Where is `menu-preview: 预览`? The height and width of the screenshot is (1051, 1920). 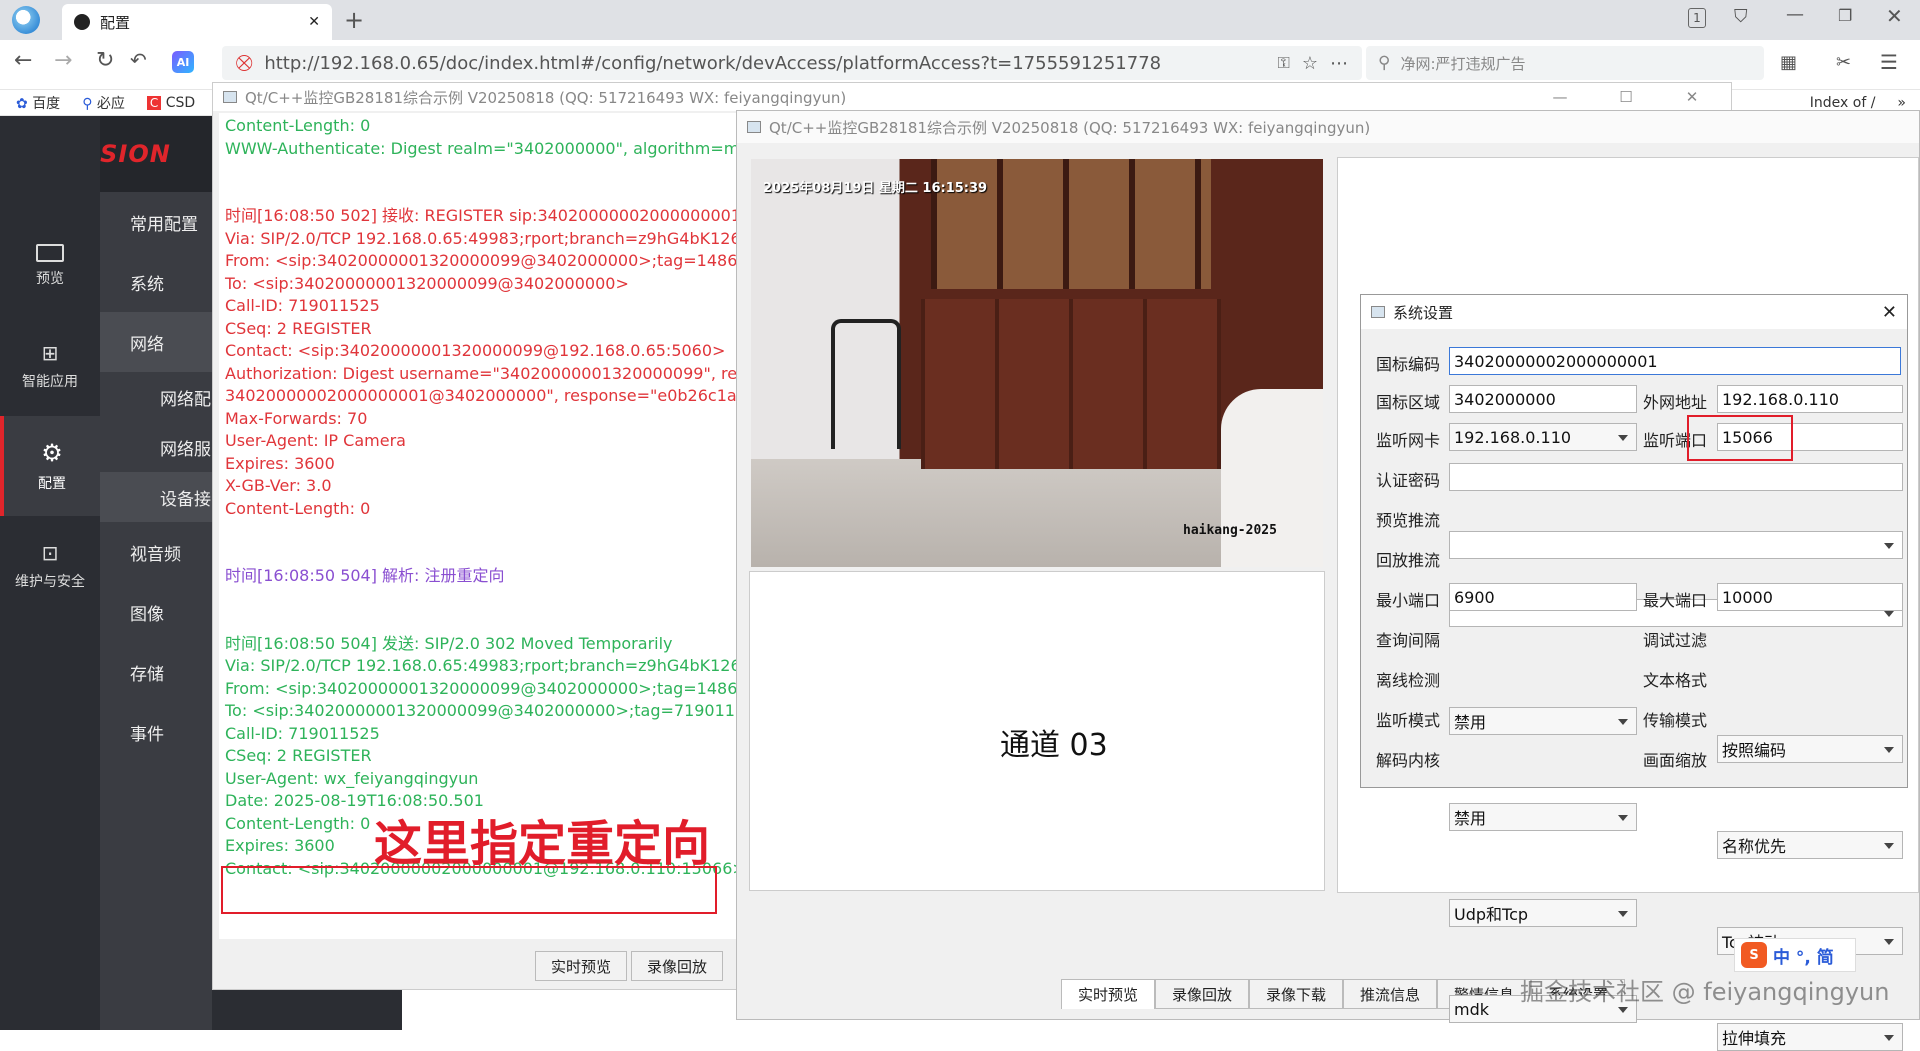
menu-preview: 预览 is located at coordinates (50, 266).